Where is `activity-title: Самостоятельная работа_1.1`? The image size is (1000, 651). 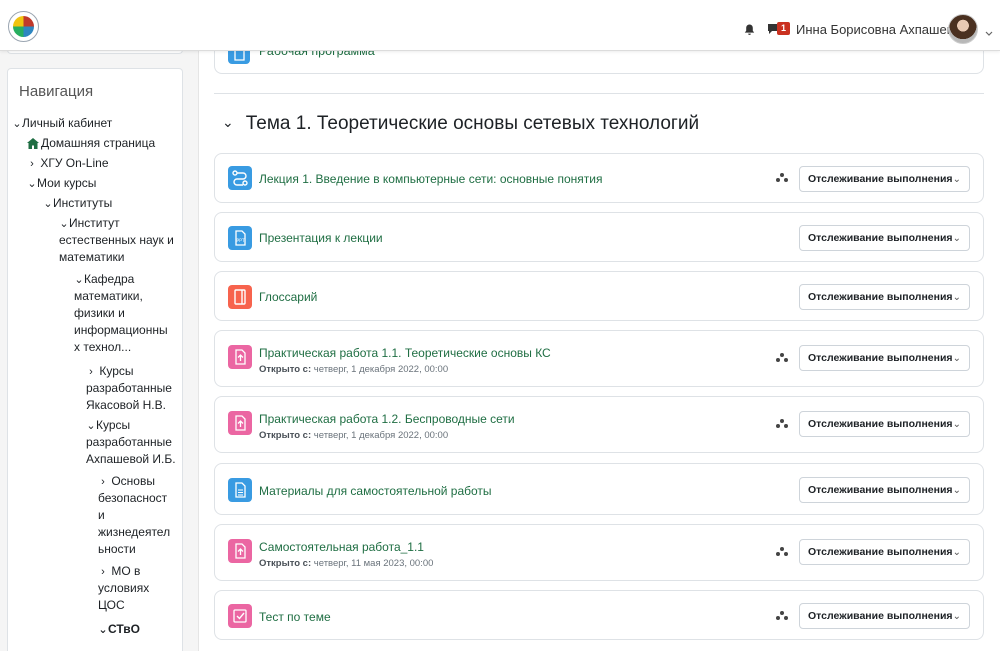 activity-title: Самостоятельная работа_1.1 is located at coordinates (341, 547).